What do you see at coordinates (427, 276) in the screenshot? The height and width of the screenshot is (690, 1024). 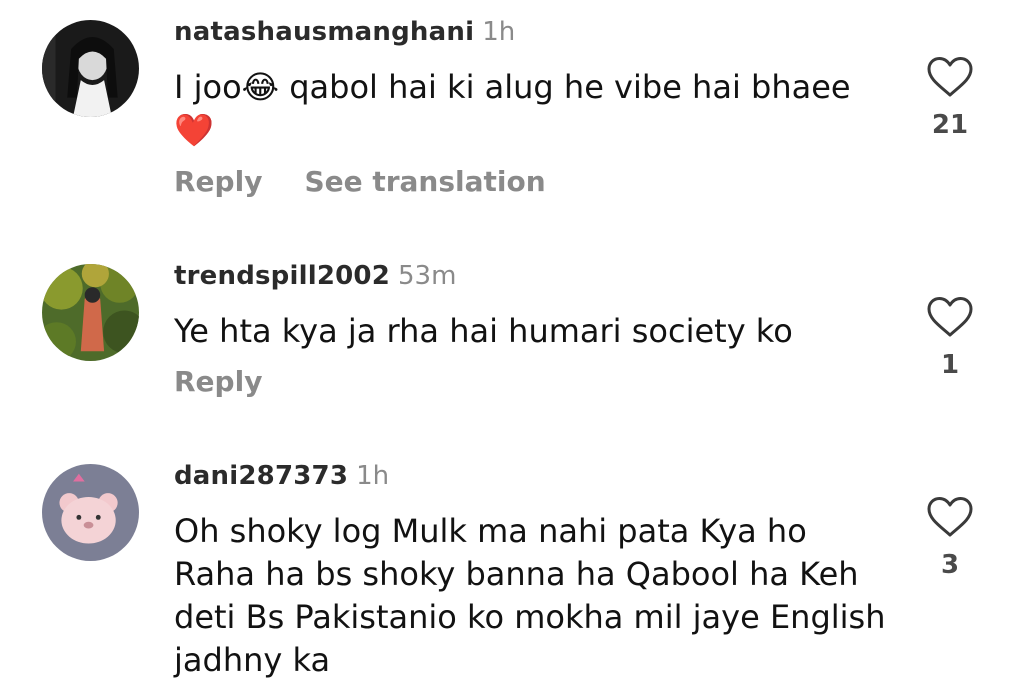 I see `comment-time: 53m` at bounding box center [427, 276].